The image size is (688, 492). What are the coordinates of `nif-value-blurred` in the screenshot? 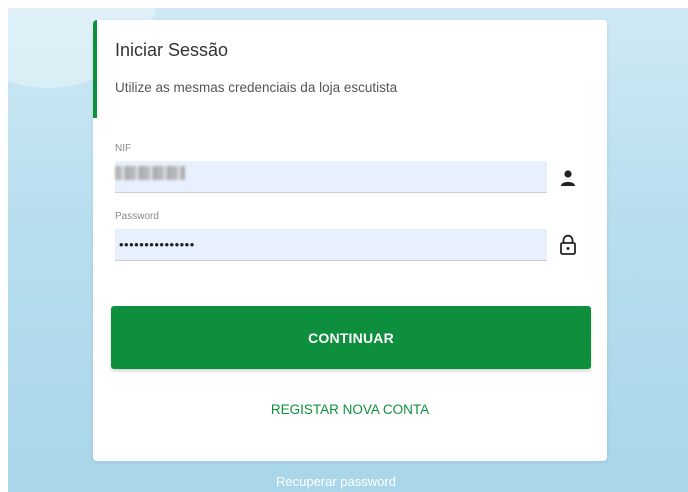 It's located at (150, 173).